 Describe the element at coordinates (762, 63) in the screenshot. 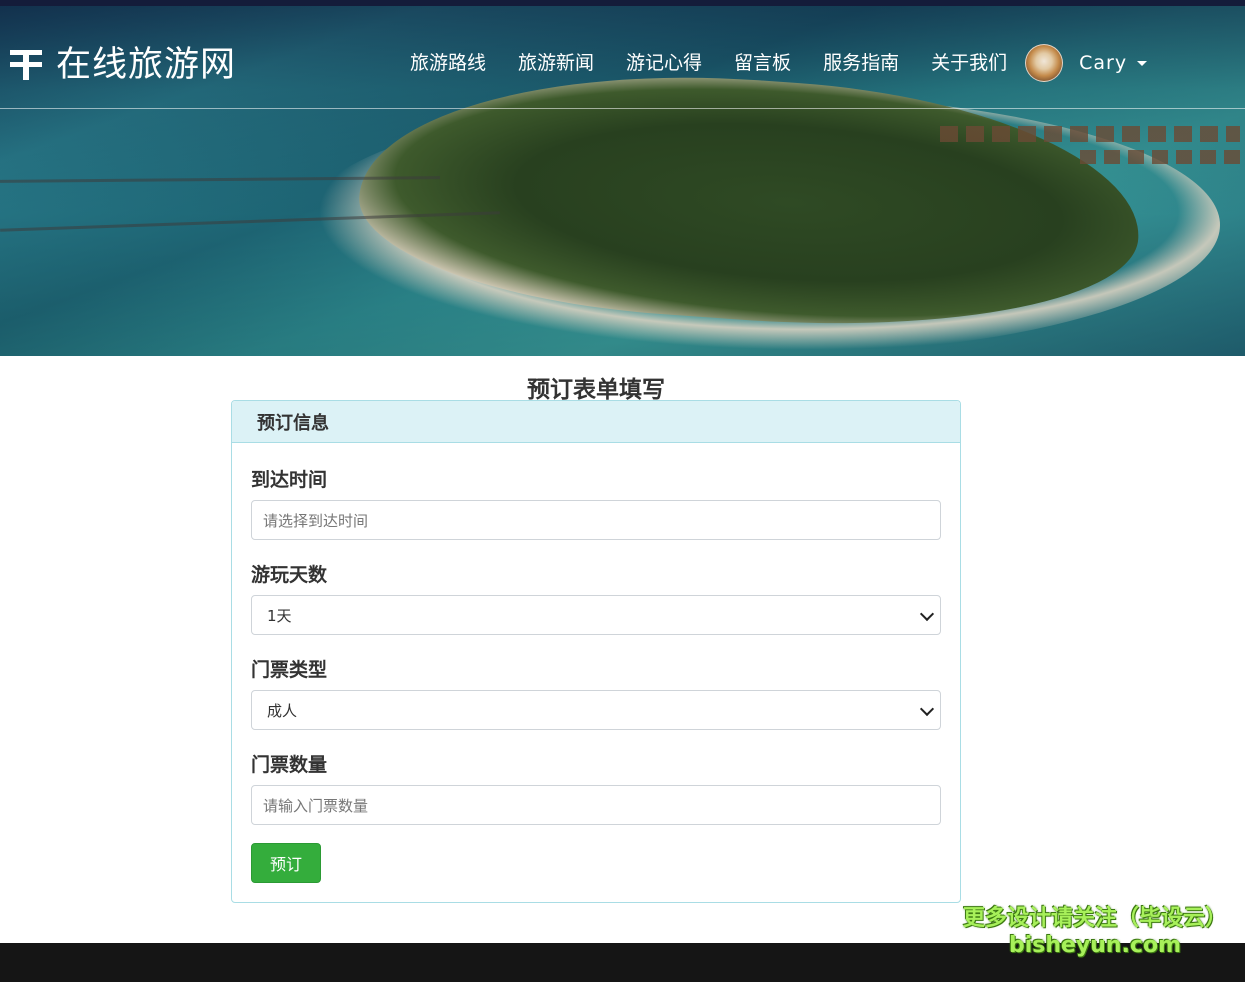

I see `nav-item-message-board: 留言板` at that location.